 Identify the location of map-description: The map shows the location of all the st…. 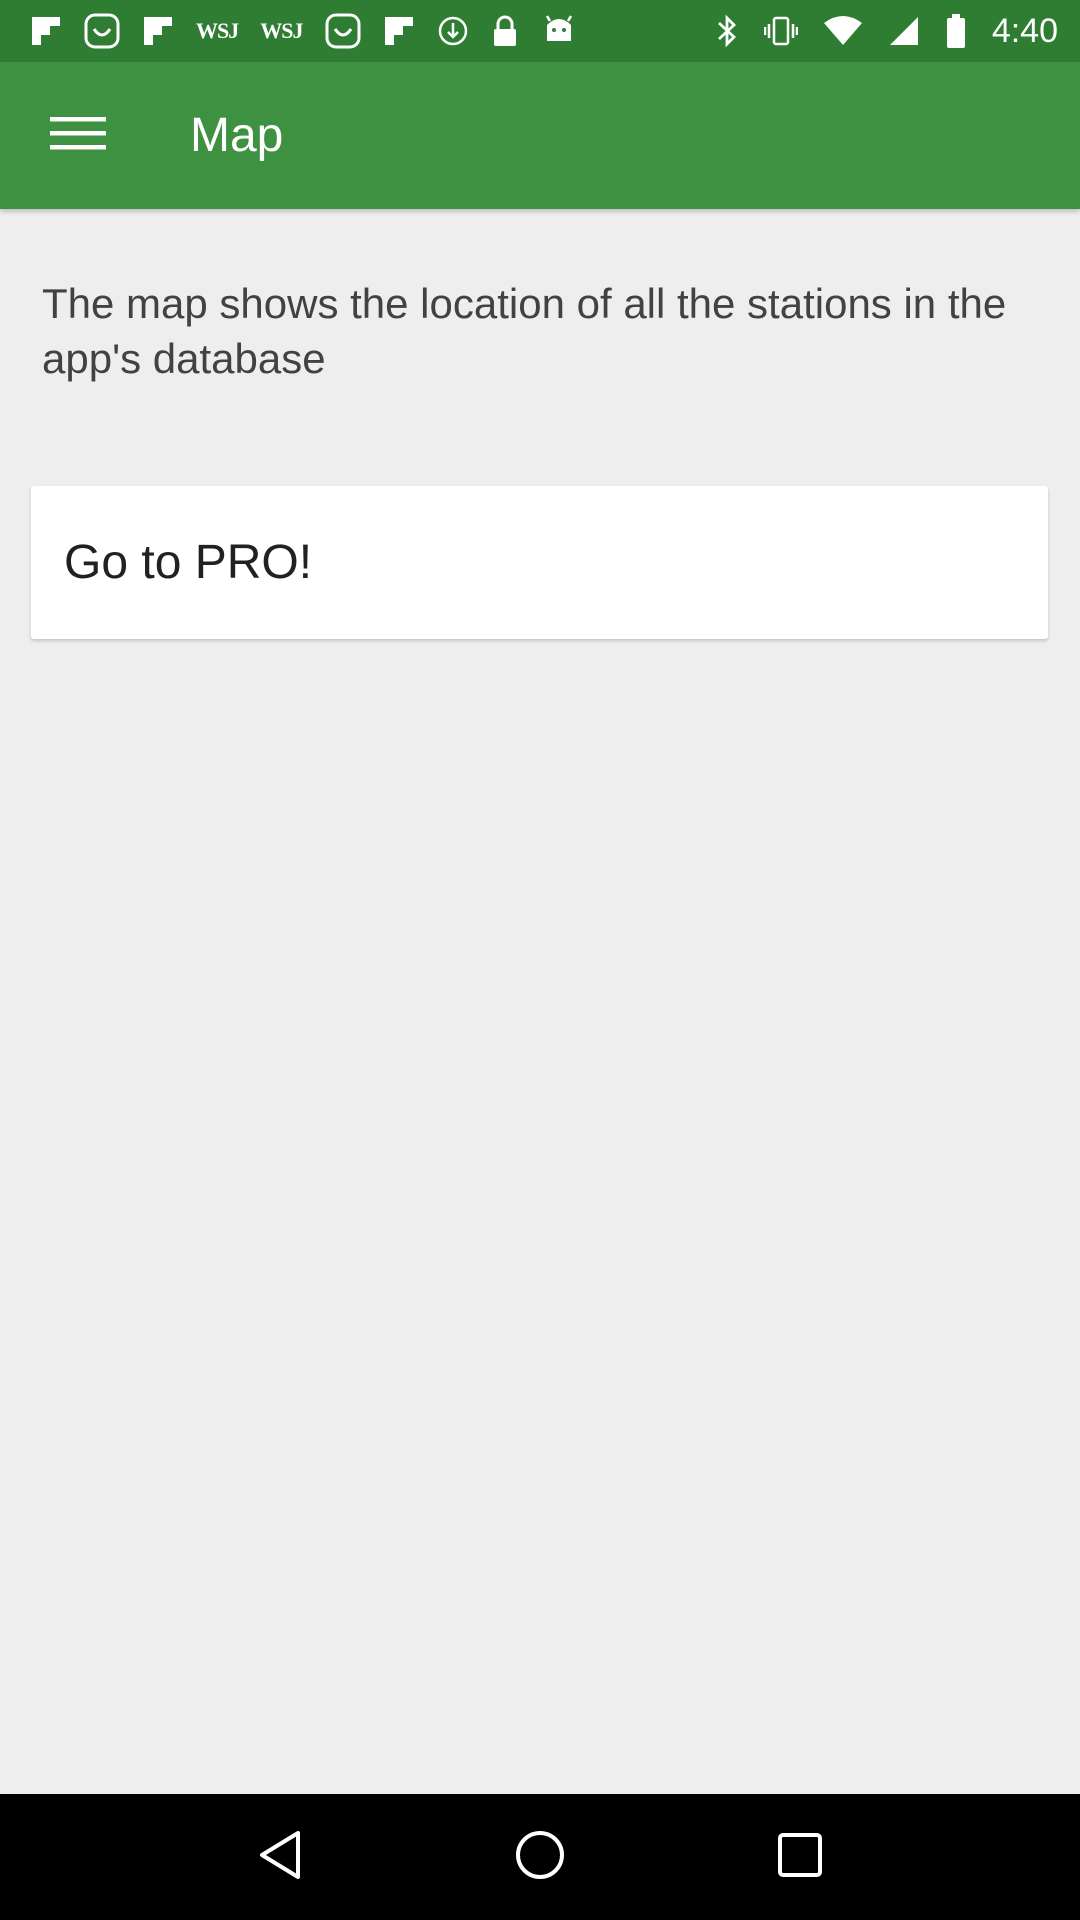
(524, 331).